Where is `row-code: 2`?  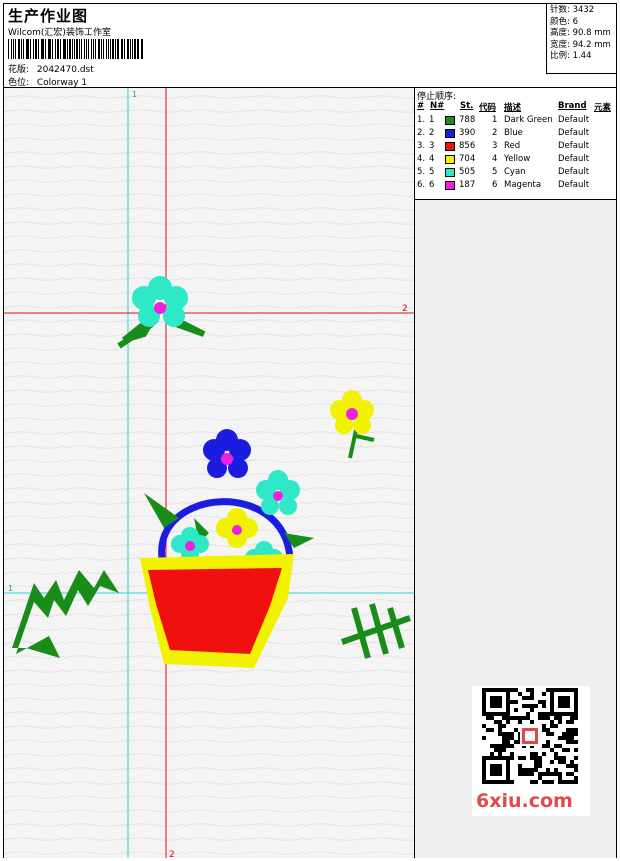 row-code: 2 is located at coordinates (495, 133).